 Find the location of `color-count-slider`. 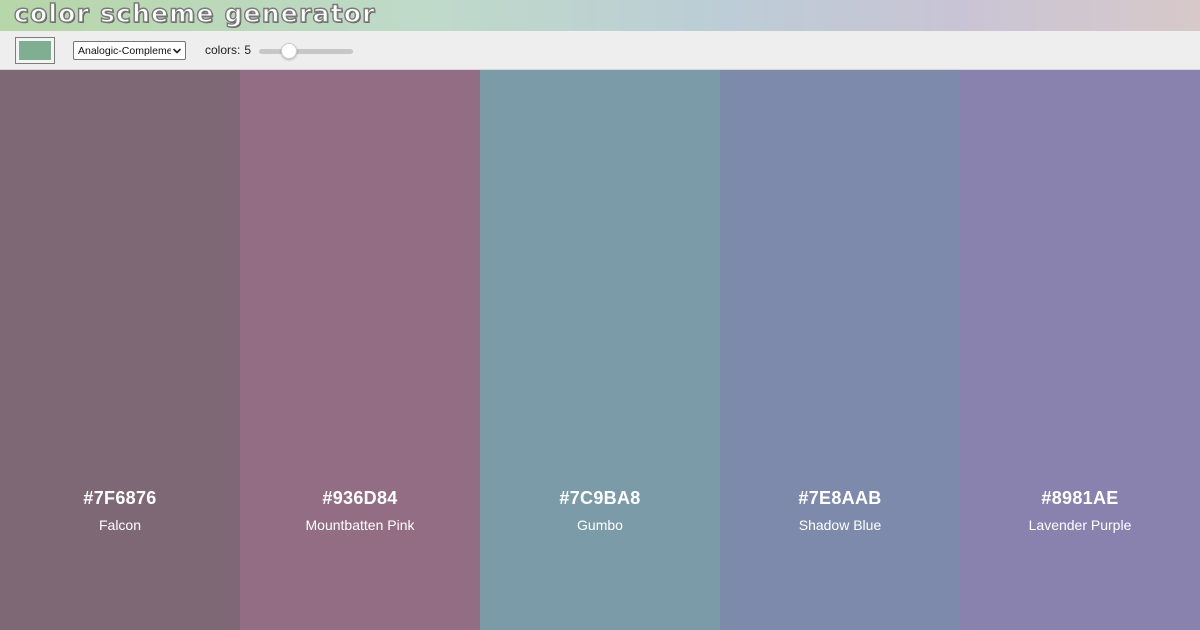

color-count-slider is located at coordinates (306, 51).